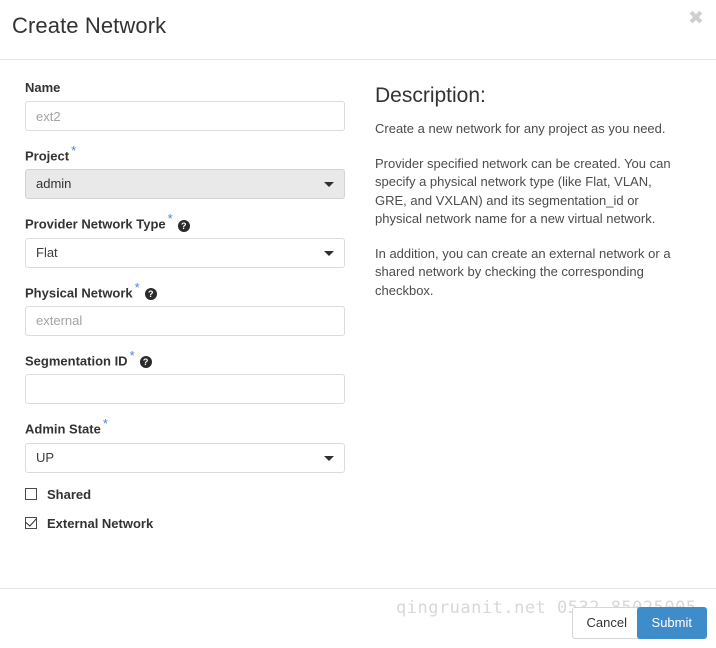 Image resolution: width=716 pixels, height=648 pixels. I want to click on provider-network-type-select-value: Flat, so click(185, 252).